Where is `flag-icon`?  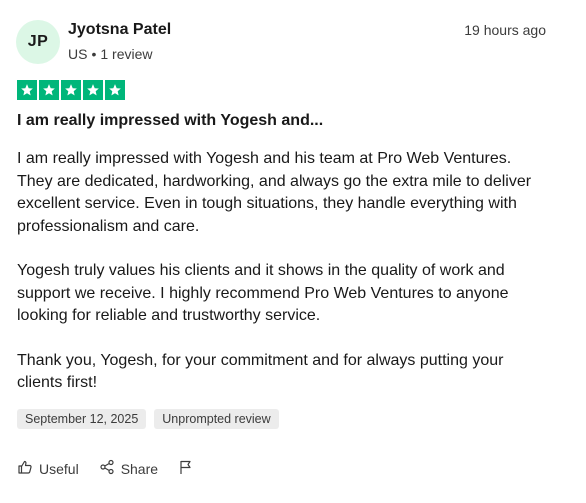
flag-icon is located at coordinates (186, 468).